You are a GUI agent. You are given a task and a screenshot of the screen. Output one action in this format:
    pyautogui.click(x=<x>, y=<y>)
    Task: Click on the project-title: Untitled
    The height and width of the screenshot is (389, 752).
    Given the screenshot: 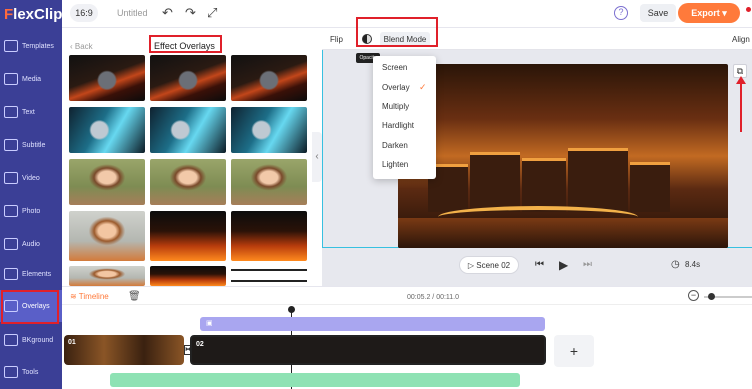 What is the action you would take?
    pyautogui.click(x=132, y=13)
    